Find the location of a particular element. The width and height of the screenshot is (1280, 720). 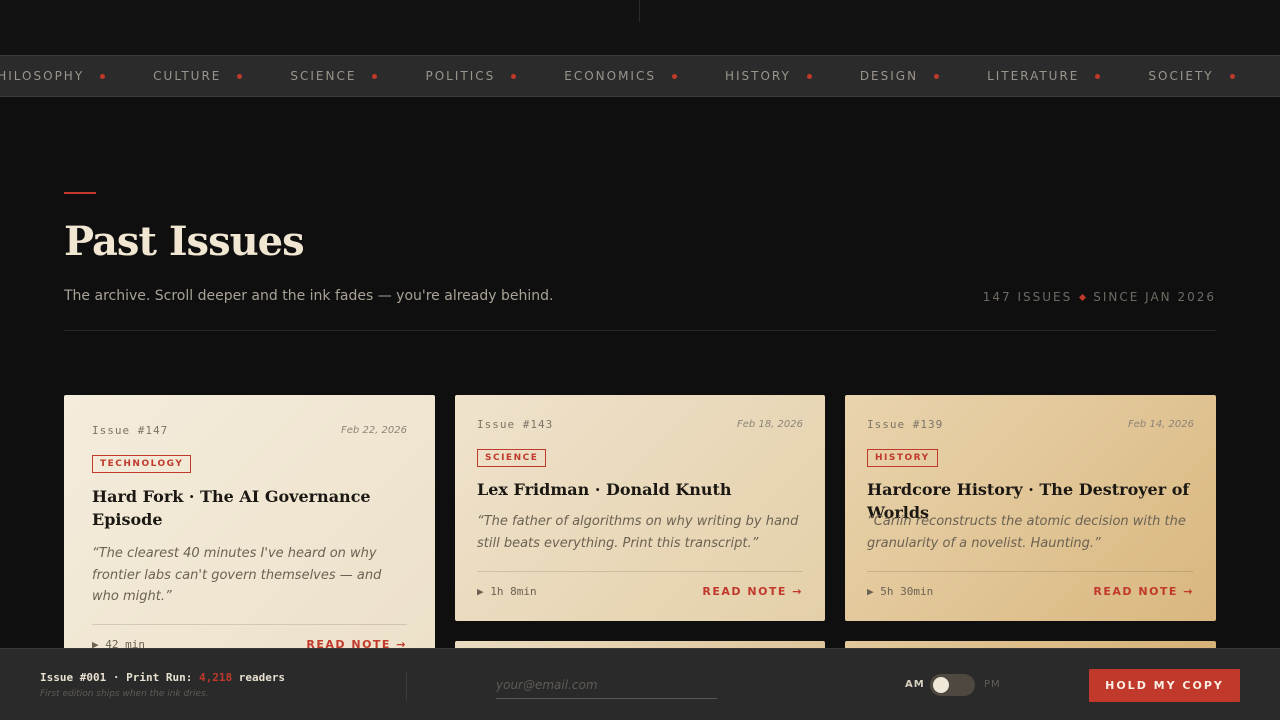

duration-label: ▶ 1h 8min is located at coordinates (507, 591).